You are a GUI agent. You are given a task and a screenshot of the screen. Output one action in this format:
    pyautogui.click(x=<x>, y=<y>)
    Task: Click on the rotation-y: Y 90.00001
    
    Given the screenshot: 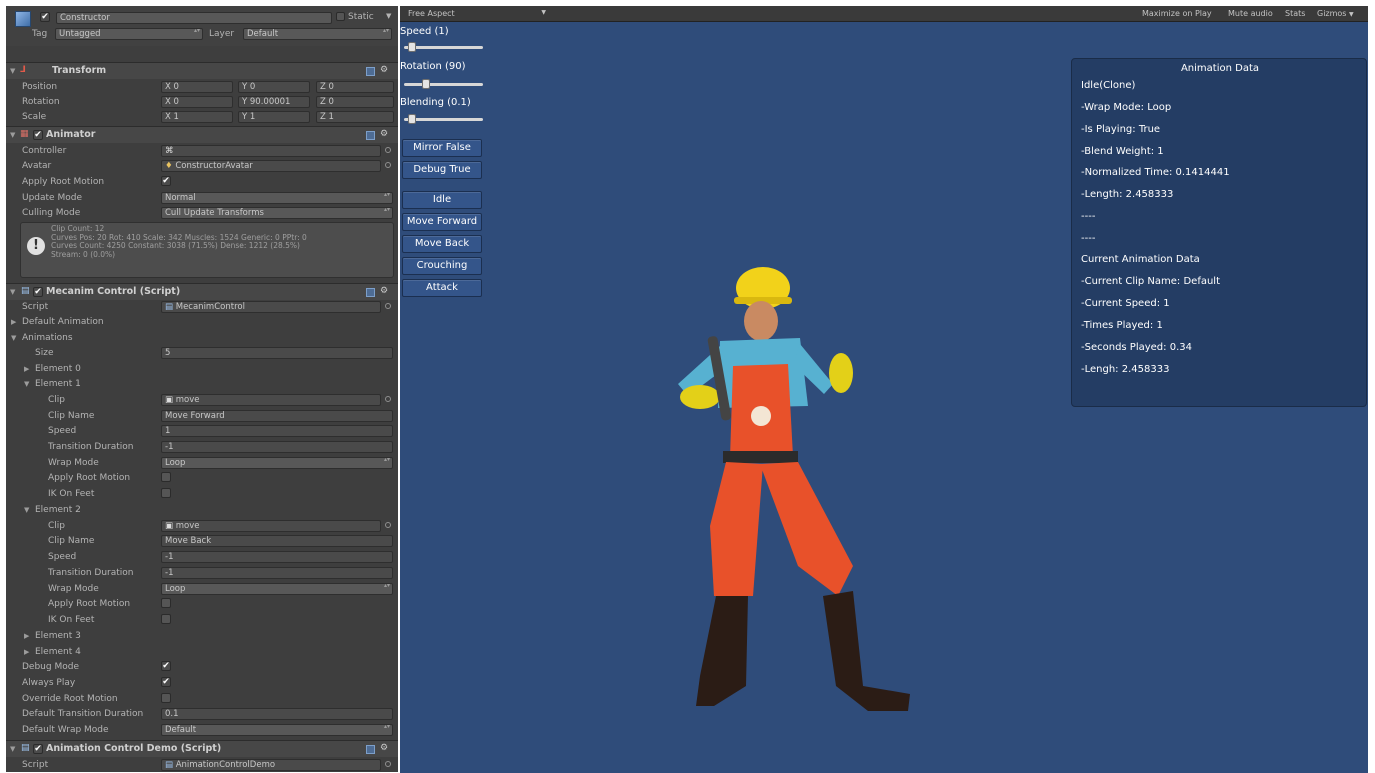 What is the action you would take?
    pyautogui.click(x=274, y=101)
    